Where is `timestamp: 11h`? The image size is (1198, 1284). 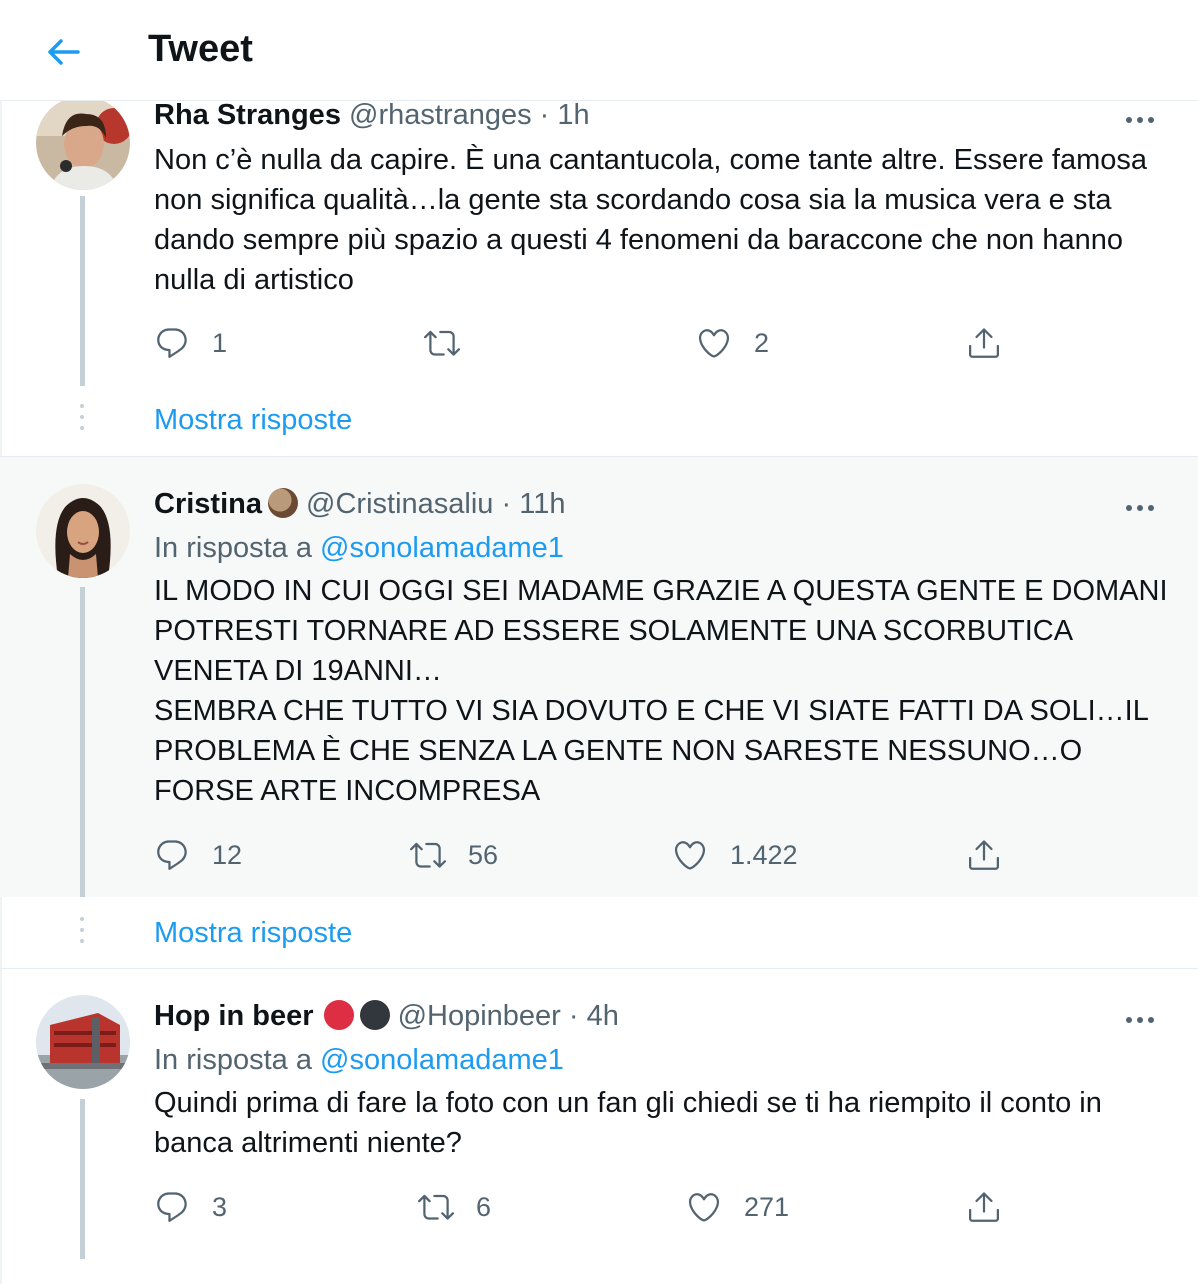 timestamp: 11h is located at coordinates (542, 504).